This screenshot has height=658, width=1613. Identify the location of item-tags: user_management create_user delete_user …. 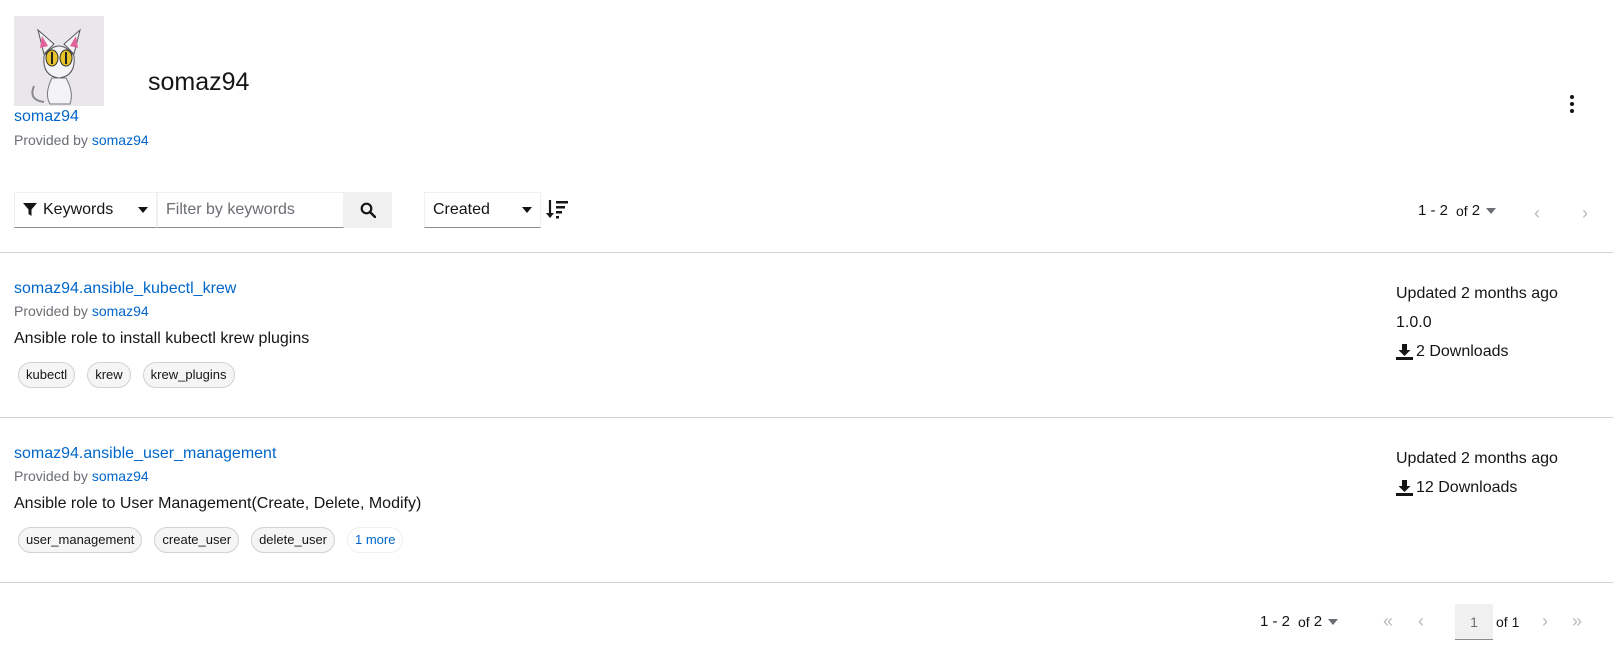
(211, 540).